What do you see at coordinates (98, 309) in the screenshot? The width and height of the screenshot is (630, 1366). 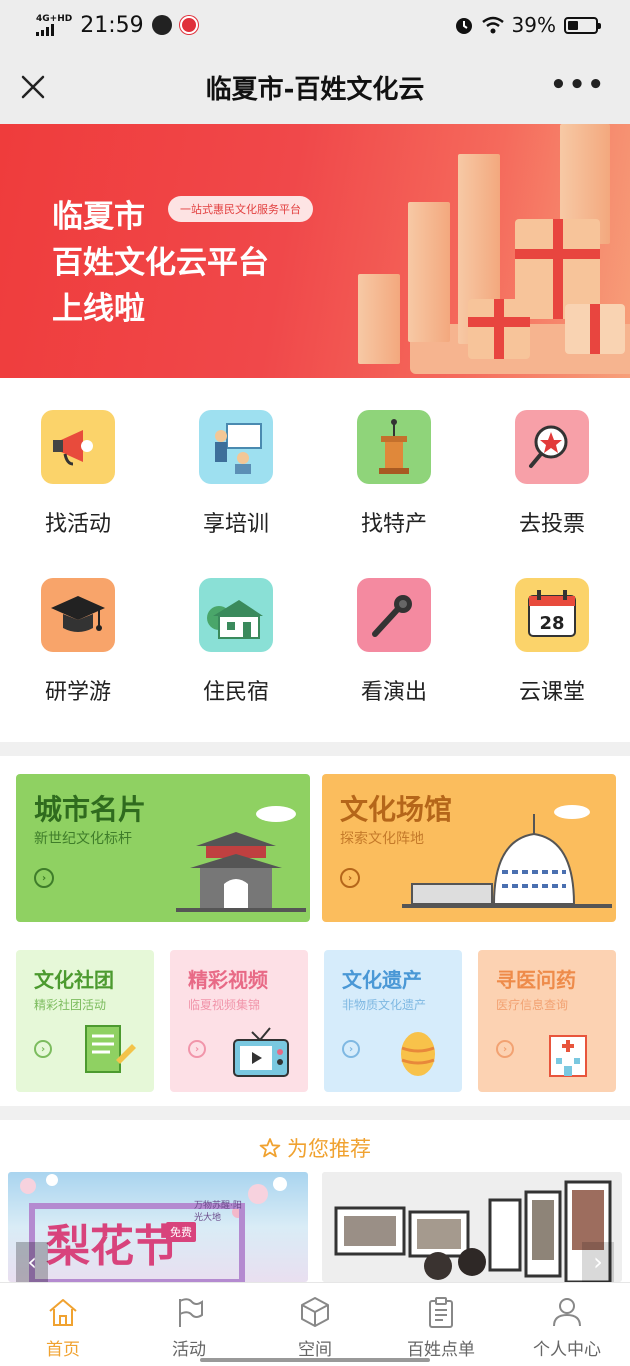 I see `banner-line-3: 上线啦` at bounding box center [98, 309].